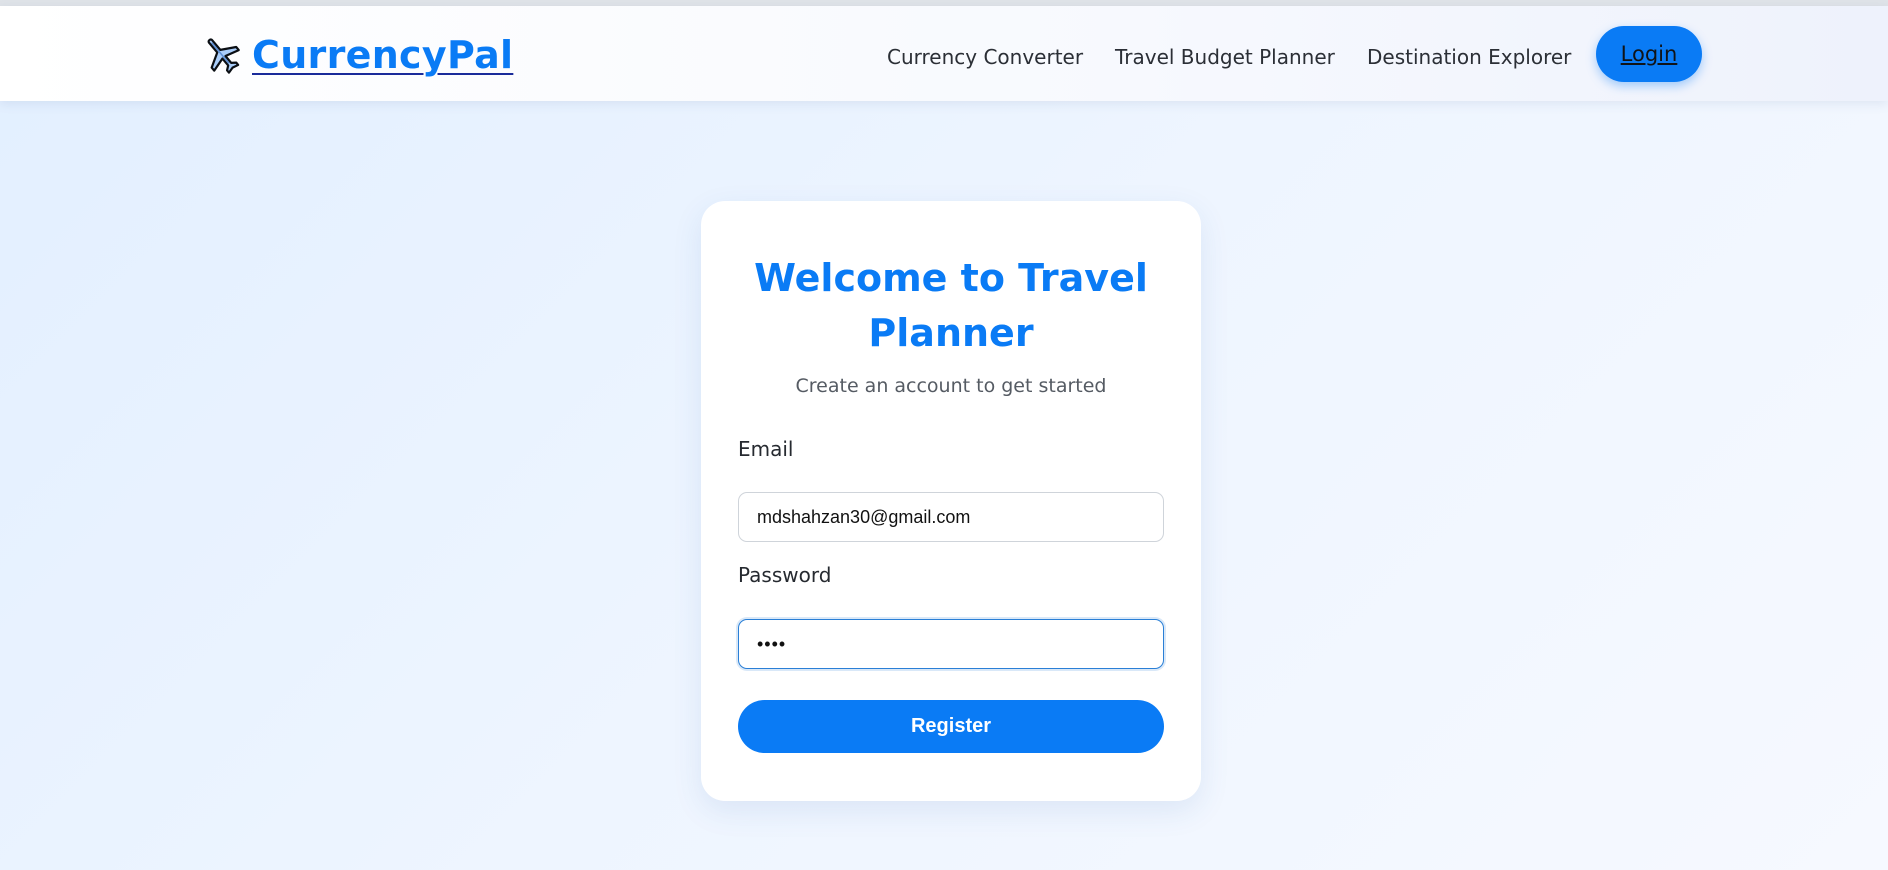 This screenshot has height=870, width=1888. What do you see at coordinates (785, 575) in the screenshot?
I see `password-label: Password` at bounding box center [785, 575].